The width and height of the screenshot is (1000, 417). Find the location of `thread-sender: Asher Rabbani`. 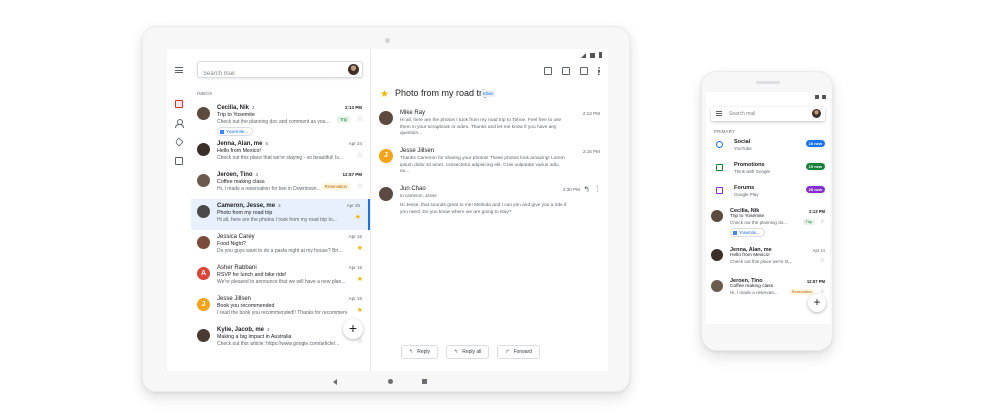

thread-sender: Asher Rabbani is located at coordinates (237, 268).